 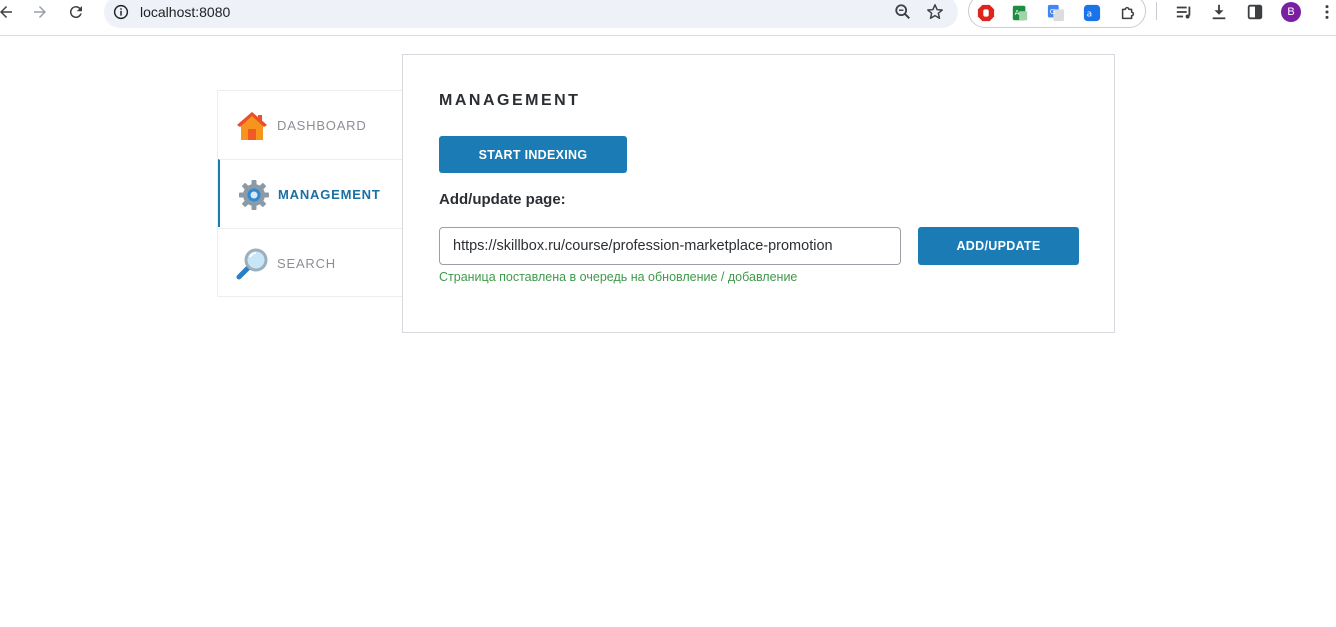 I want to click on forward-icon, so click(x=40, y=12).